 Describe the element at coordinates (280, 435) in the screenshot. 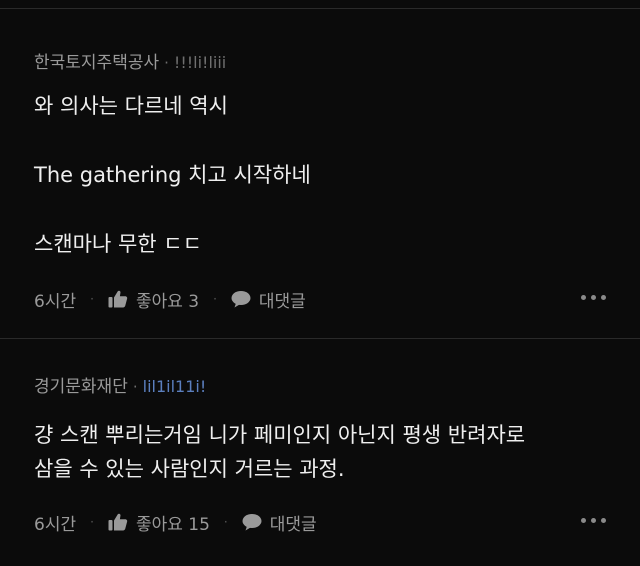

I see `comment-line: 걍 스캔 뿌리는거임 니가 페미인지 아닌지 평생 반려자로` at that location.